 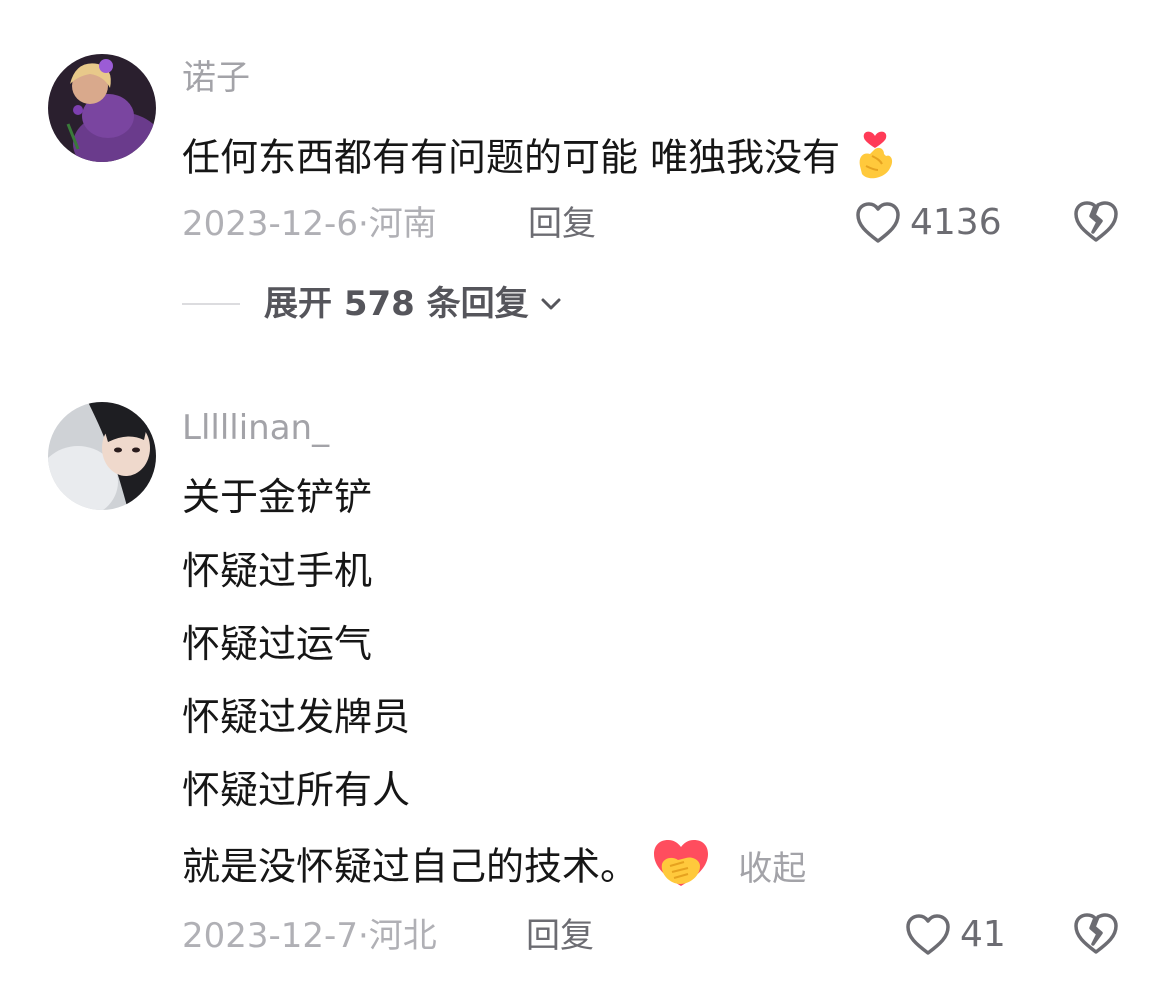 I want to click on comment-location: 河北, so click(x=402, y=936).